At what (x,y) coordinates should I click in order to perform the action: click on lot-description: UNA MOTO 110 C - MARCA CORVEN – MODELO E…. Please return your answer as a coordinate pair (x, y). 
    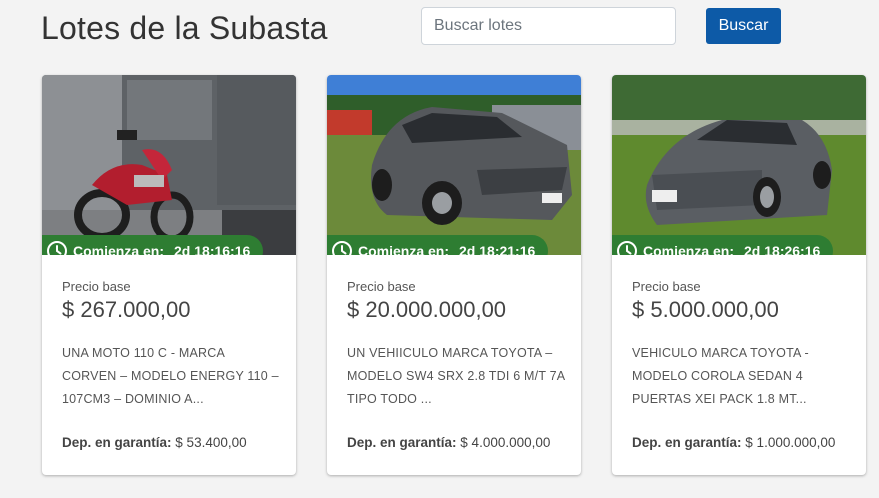
    Looking at the image, I should click on (170, 376).